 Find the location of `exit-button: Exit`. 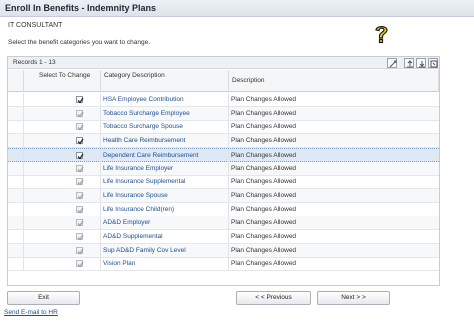

exit-button: Exit is located at coordinates (43, 298).